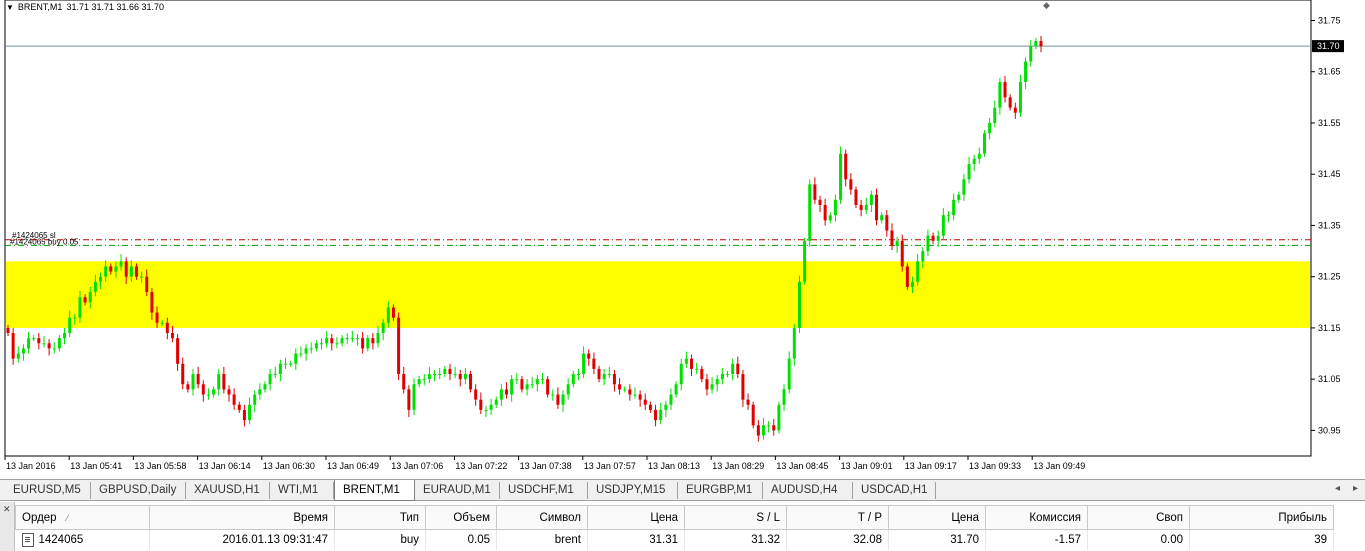 The width and height of the screenshot is (1365, 551). I want to click on price-tick-label: 31.75, so click(1329, 20).